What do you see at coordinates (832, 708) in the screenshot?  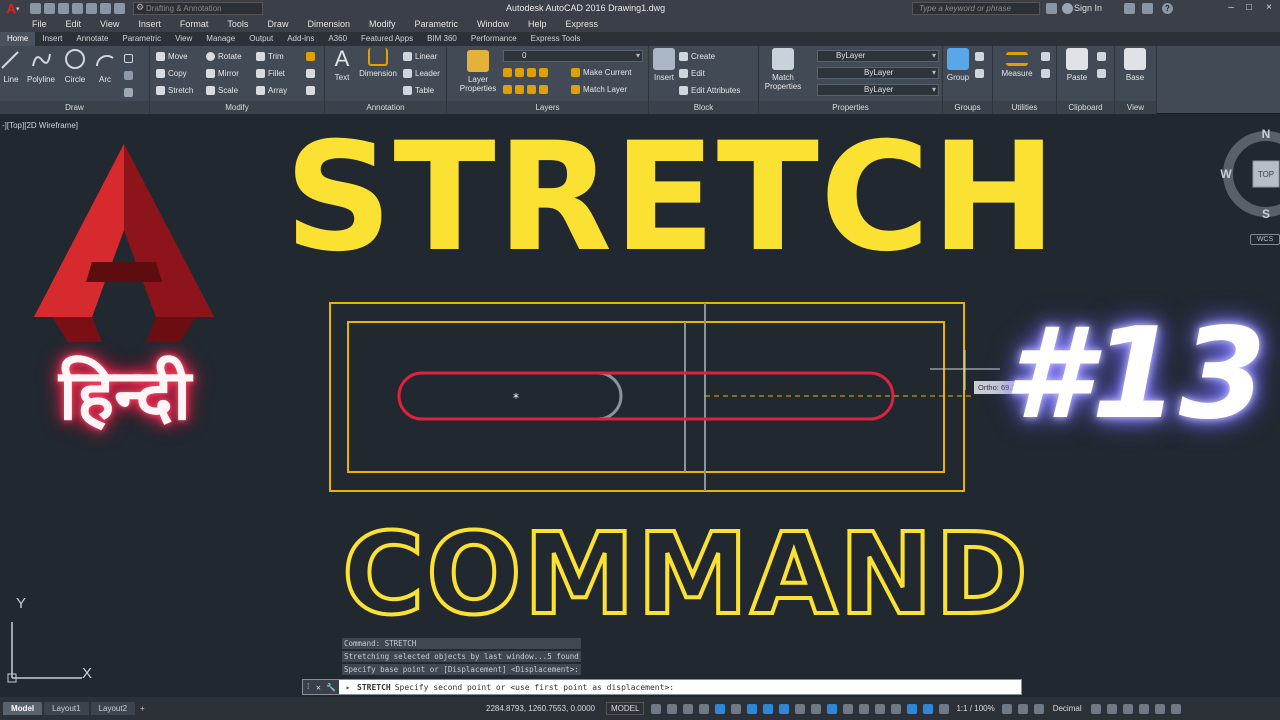 I see `selection-cycling-icon` at bounding box center [832, 708].